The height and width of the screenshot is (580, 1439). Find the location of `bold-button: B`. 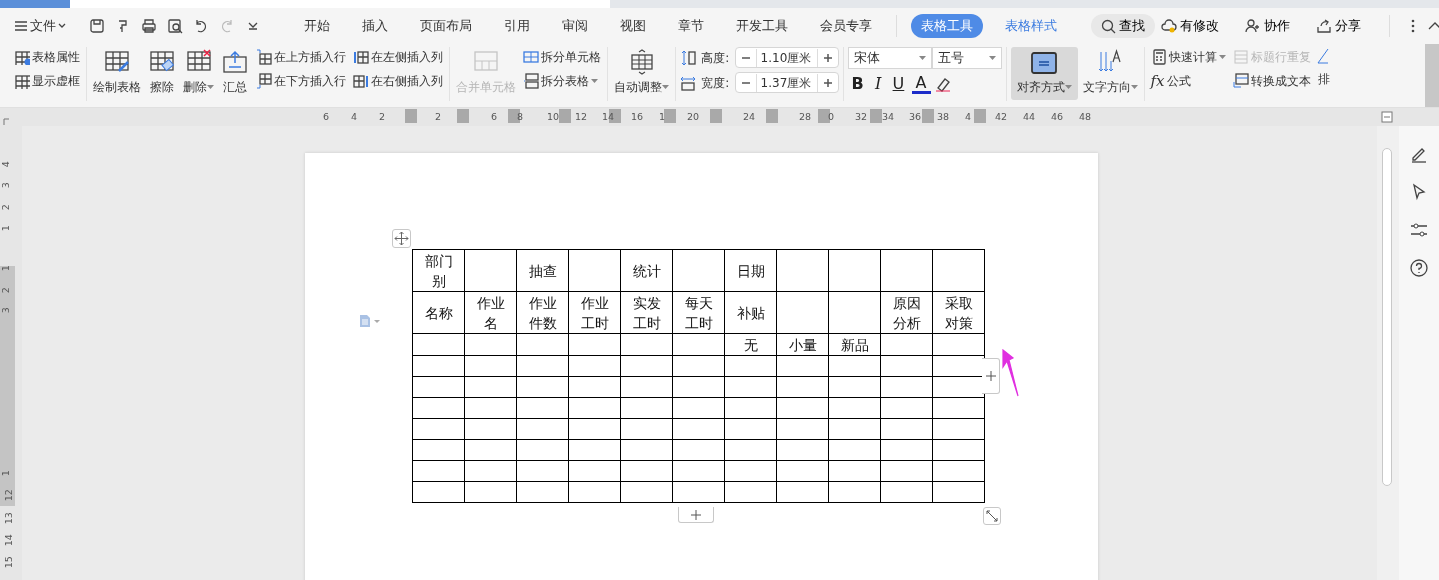

bold-button: B is located at coordinates (857, 84).